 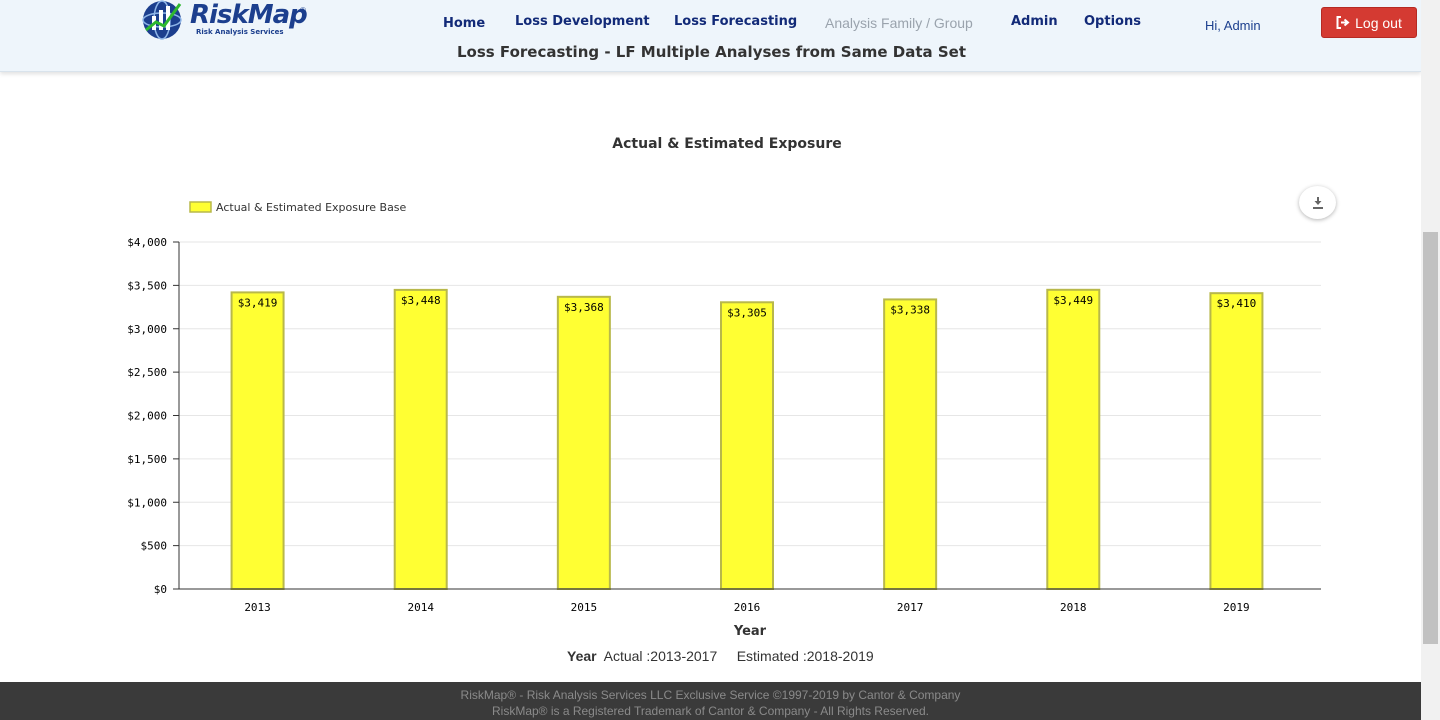 I want to click on scrollbar-thumb, so click(x=1430, y=438).